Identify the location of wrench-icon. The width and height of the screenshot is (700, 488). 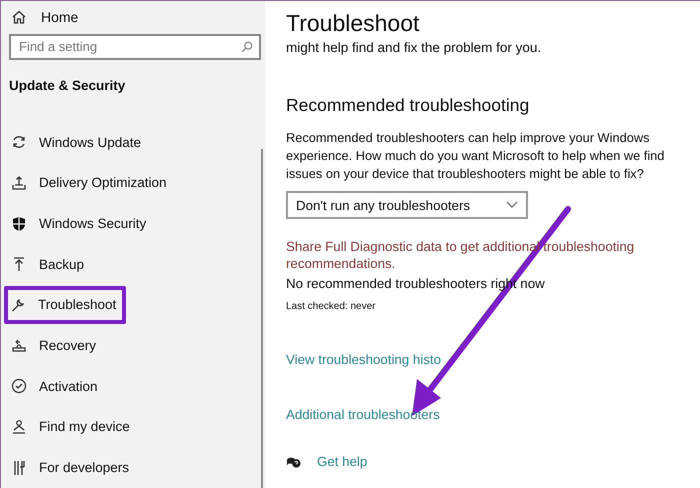
(18, 304).